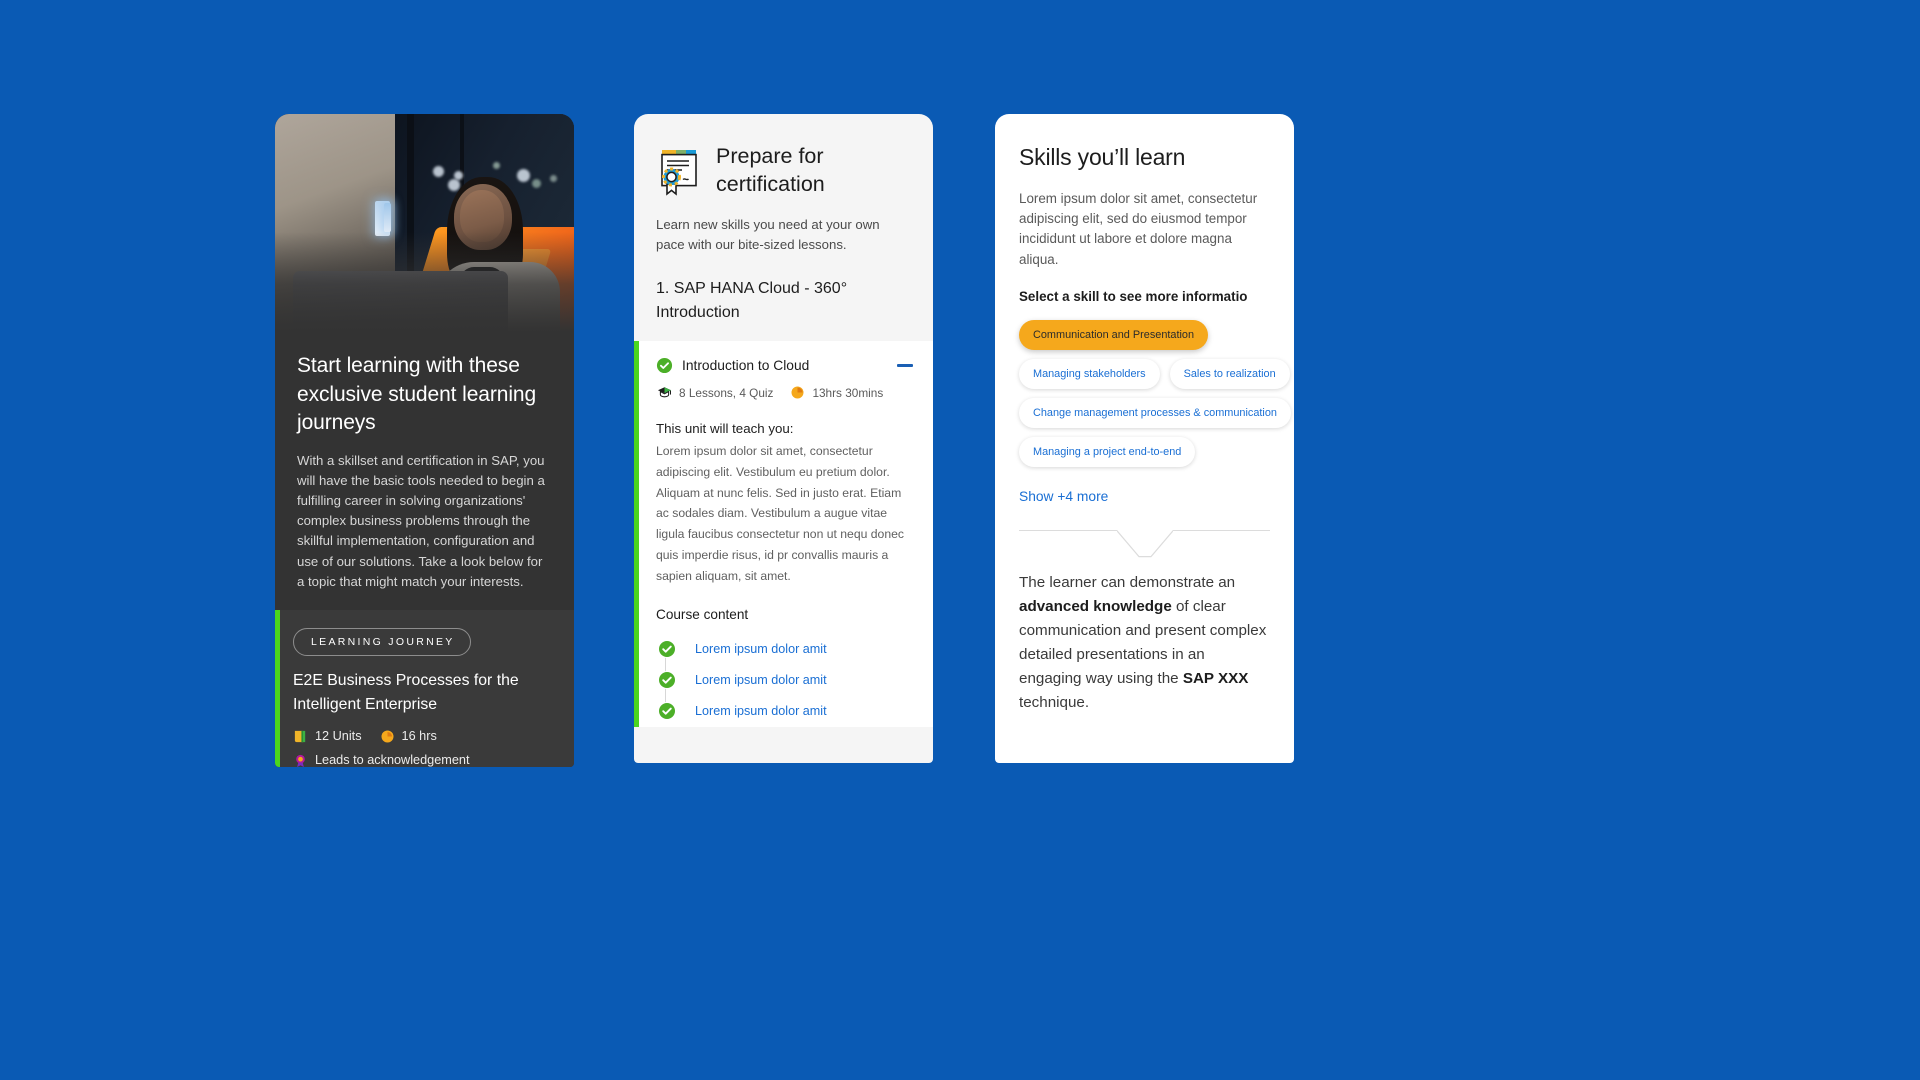 The image size is (1920, 1080). I want to click on hours-meta: 16 hrs, so click(408, 736).